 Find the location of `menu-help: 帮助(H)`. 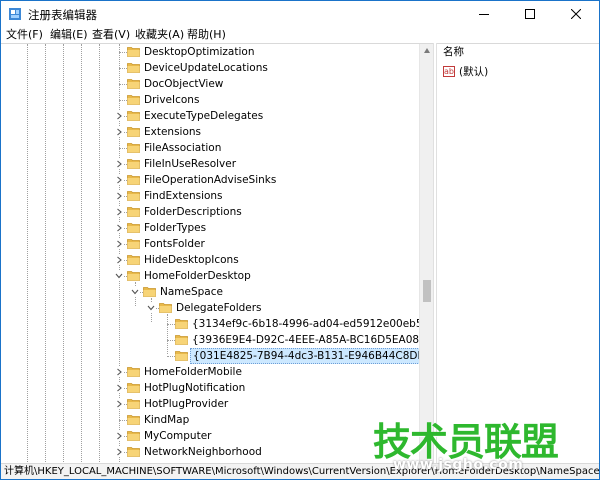

menu-help: 帮助(H) is located at coordinates (206, 35).